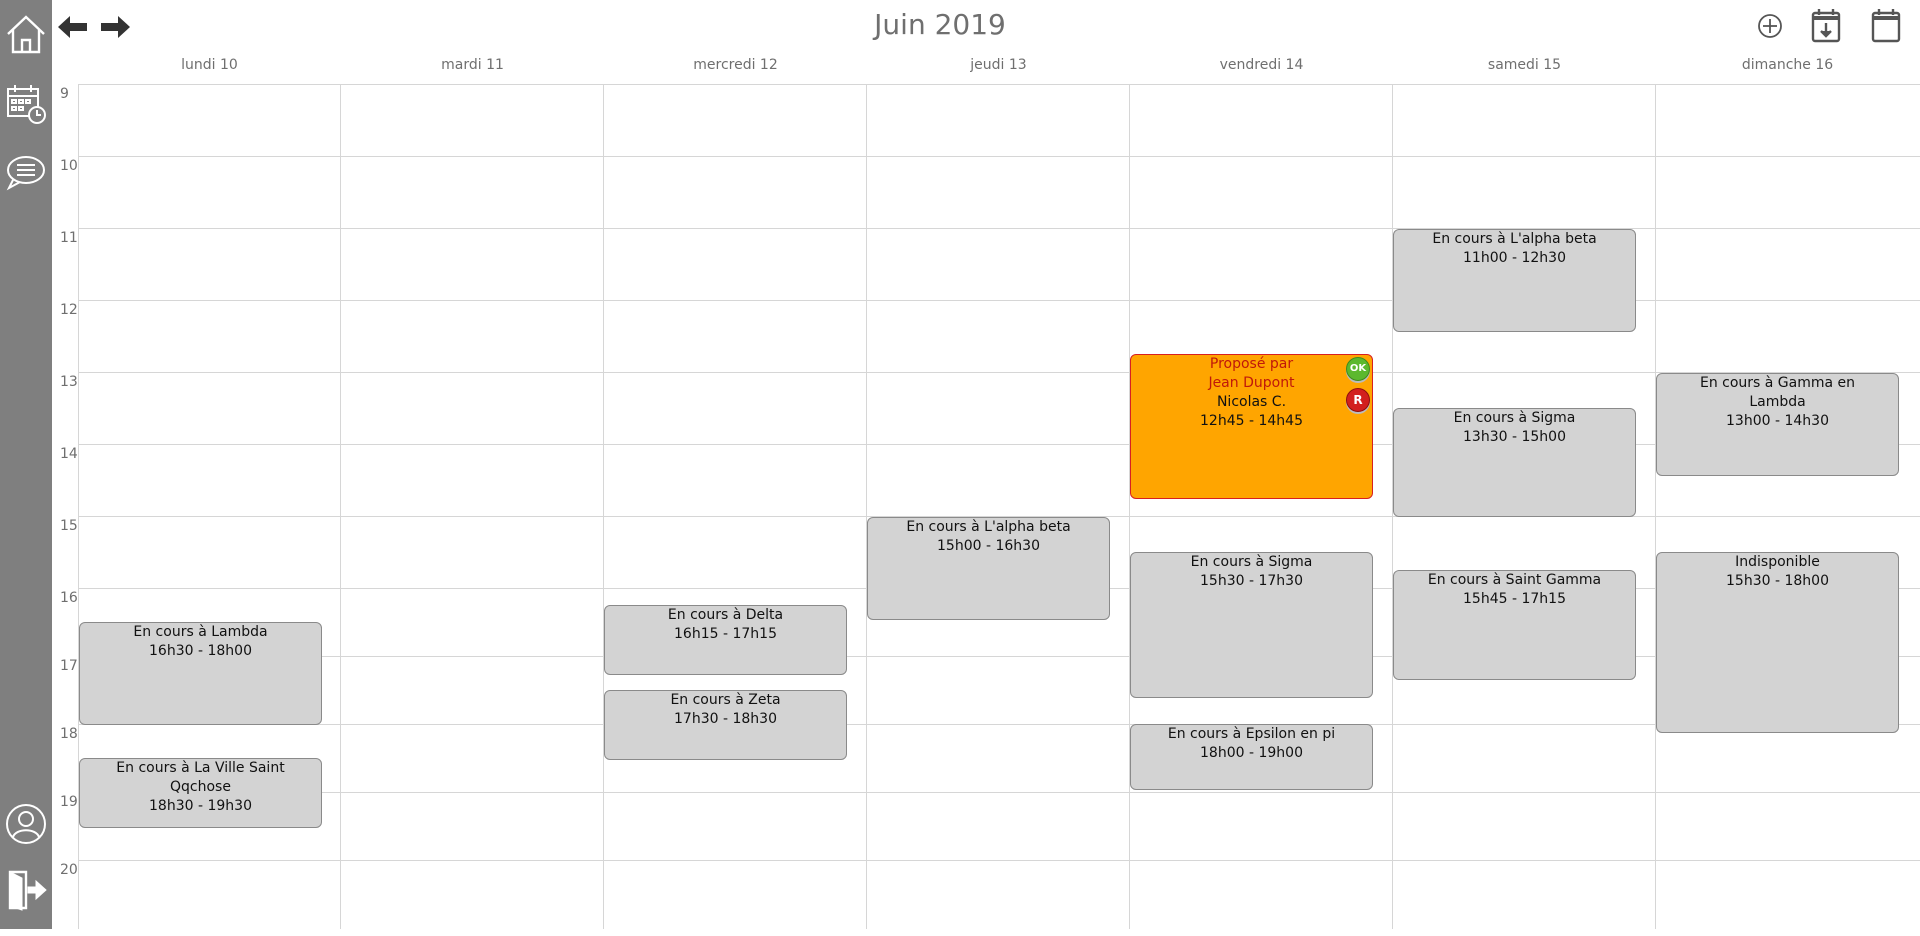 The height and width of the screenshot is (936, 1920). Describe the element at coordinates (200, 806) in the screenshot. I see `event-time: 18h30 - 19h30` at that location.